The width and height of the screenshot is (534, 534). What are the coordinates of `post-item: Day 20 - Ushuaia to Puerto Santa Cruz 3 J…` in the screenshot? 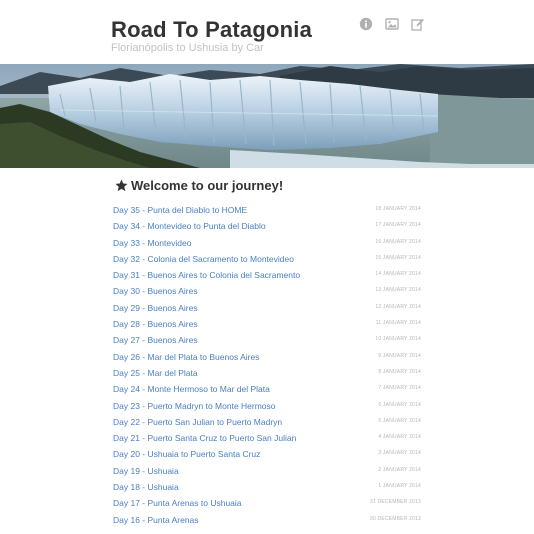 It's located at (267, 455).